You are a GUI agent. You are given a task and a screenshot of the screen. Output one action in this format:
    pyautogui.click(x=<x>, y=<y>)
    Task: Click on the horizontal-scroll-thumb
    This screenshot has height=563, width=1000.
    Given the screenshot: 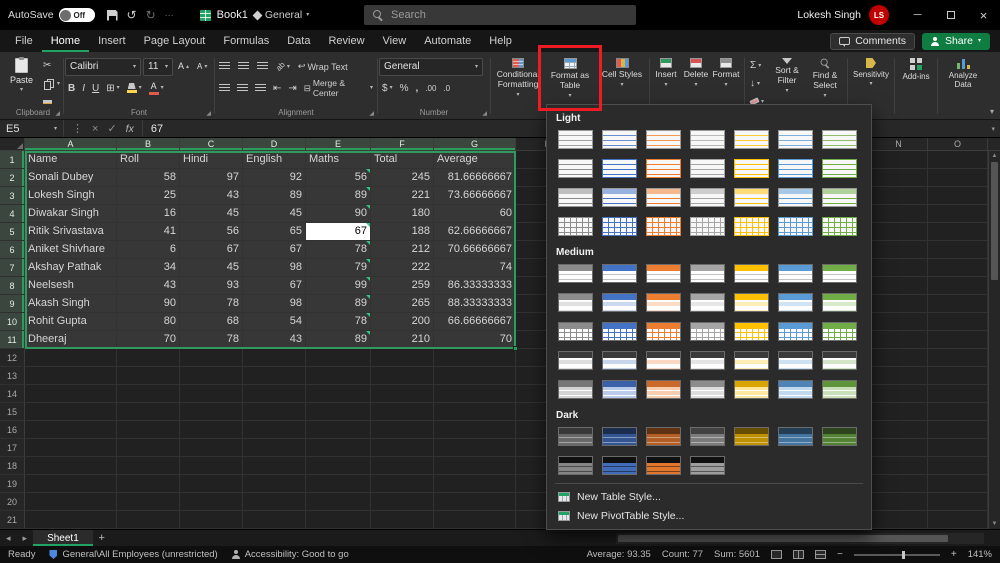 What is the action you would take?
    pyautogui.click(x=783, y=538)
    